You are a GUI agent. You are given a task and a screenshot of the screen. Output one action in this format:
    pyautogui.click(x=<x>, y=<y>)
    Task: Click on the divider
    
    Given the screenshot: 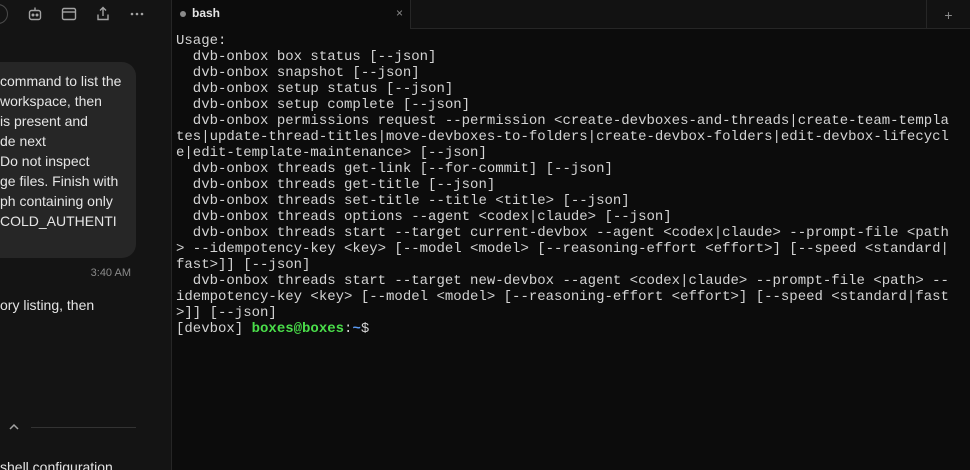 What is the action you would take?
    pyautogui.click(x=83, y=427)
    